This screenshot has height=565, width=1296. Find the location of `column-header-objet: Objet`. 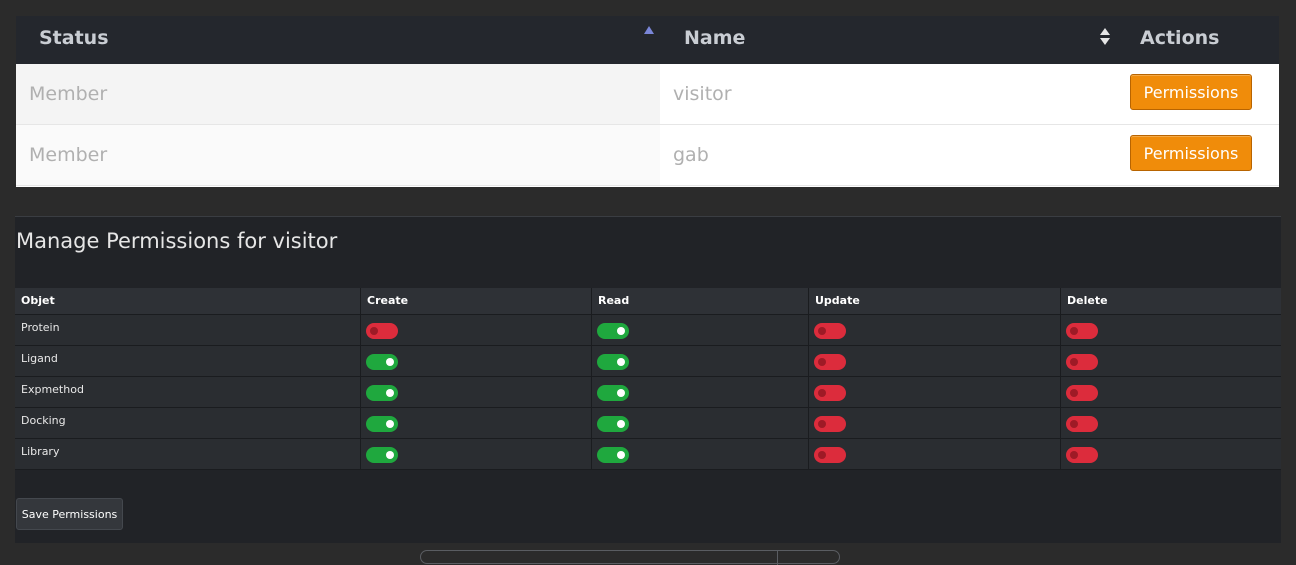

column-header-objet: Objet is located at coordinates (188, 301).